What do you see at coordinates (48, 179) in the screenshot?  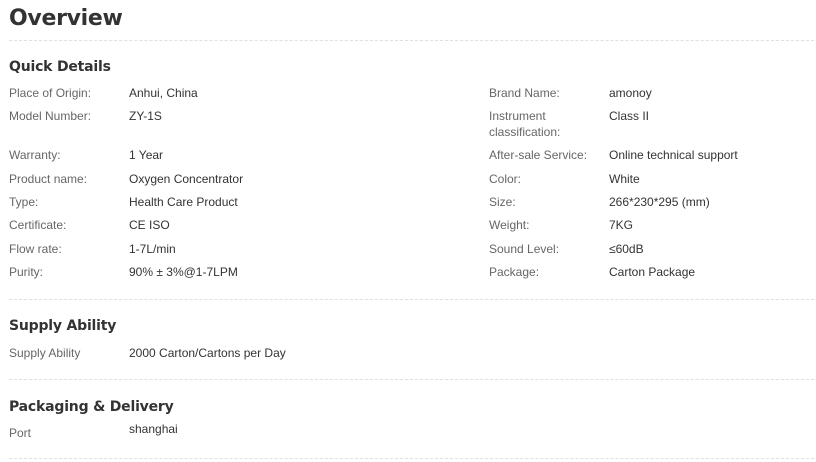 I see `spec-label-product-name: Product name:` at bounding box center [48, 179].